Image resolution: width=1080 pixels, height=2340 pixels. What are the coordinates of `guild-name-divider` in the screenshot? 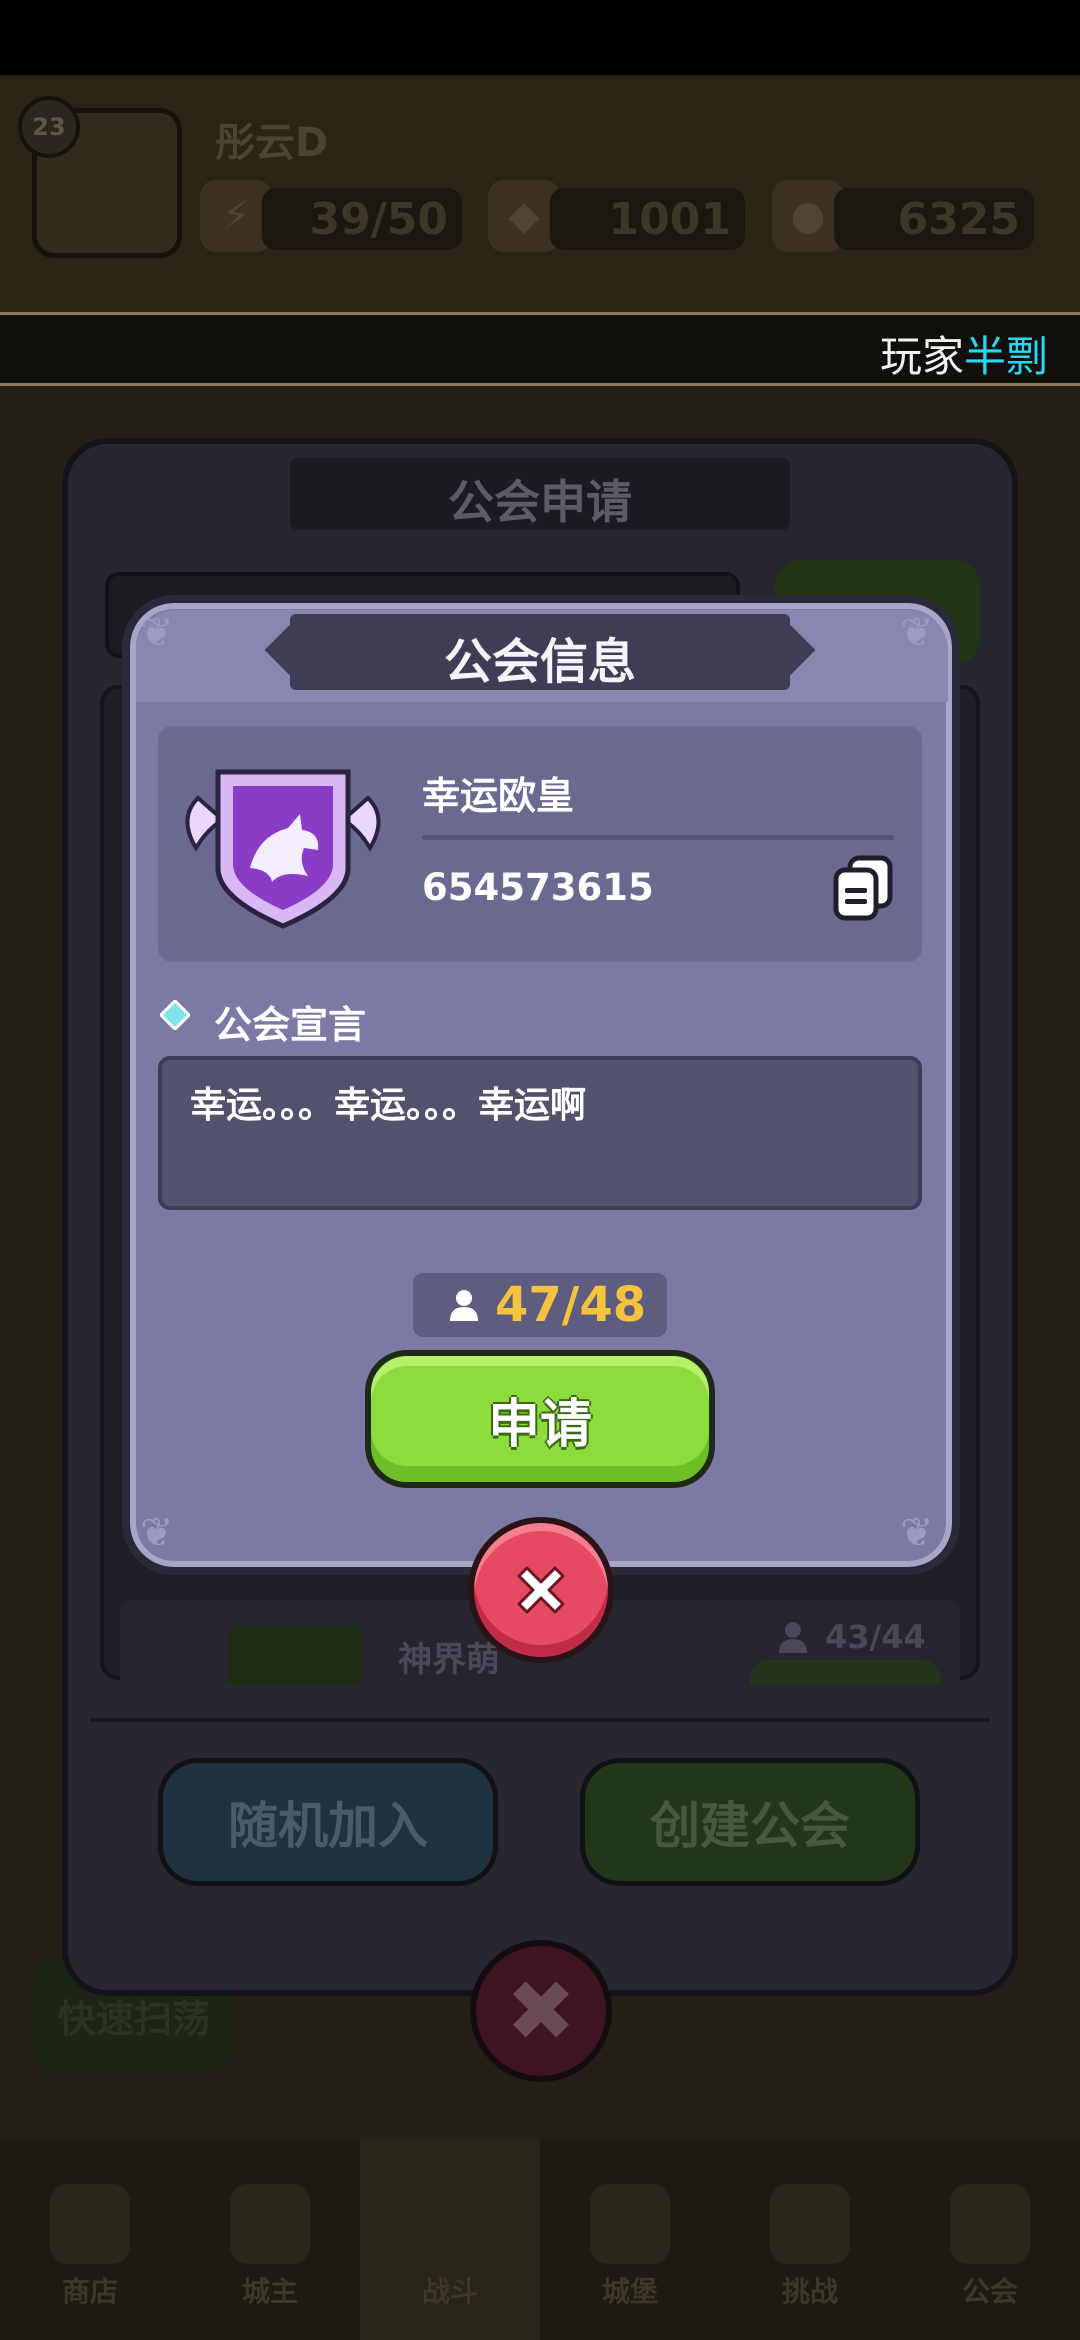 It's located at (658, 837).